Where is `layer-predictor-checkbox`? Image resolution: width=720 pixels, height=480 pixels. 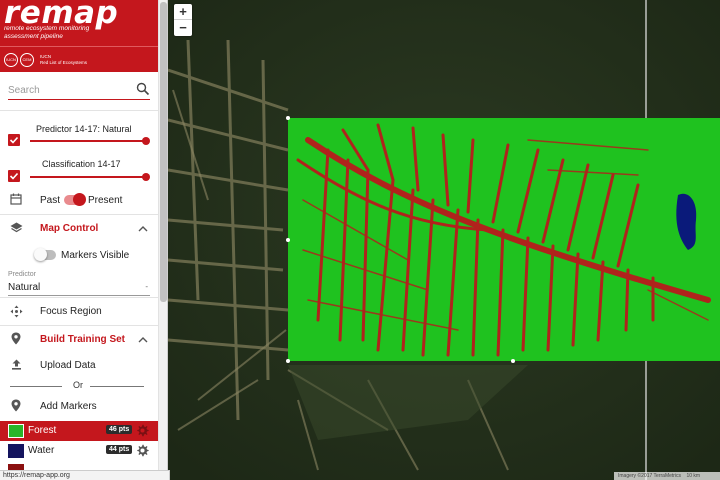
layer-predictor-checkbox is located at coordinates (14, 140).